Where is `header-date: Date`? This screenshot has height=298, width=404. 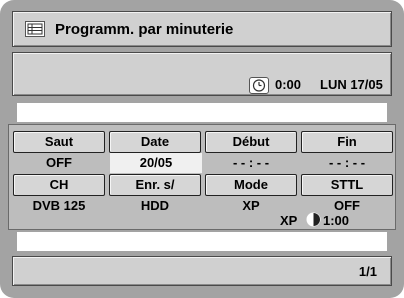 header-date: Date is located at coordinates (155, 142).